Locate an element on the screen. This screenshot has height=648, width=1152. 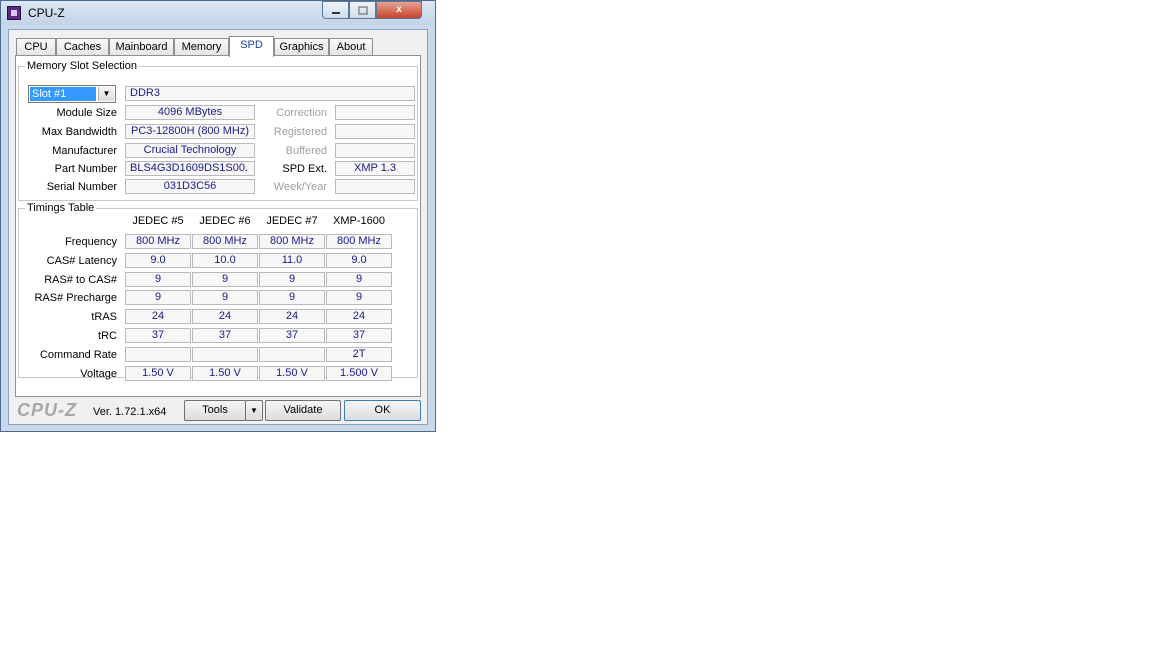
window-title: CPU-Z is located at coordinates (46, 13).